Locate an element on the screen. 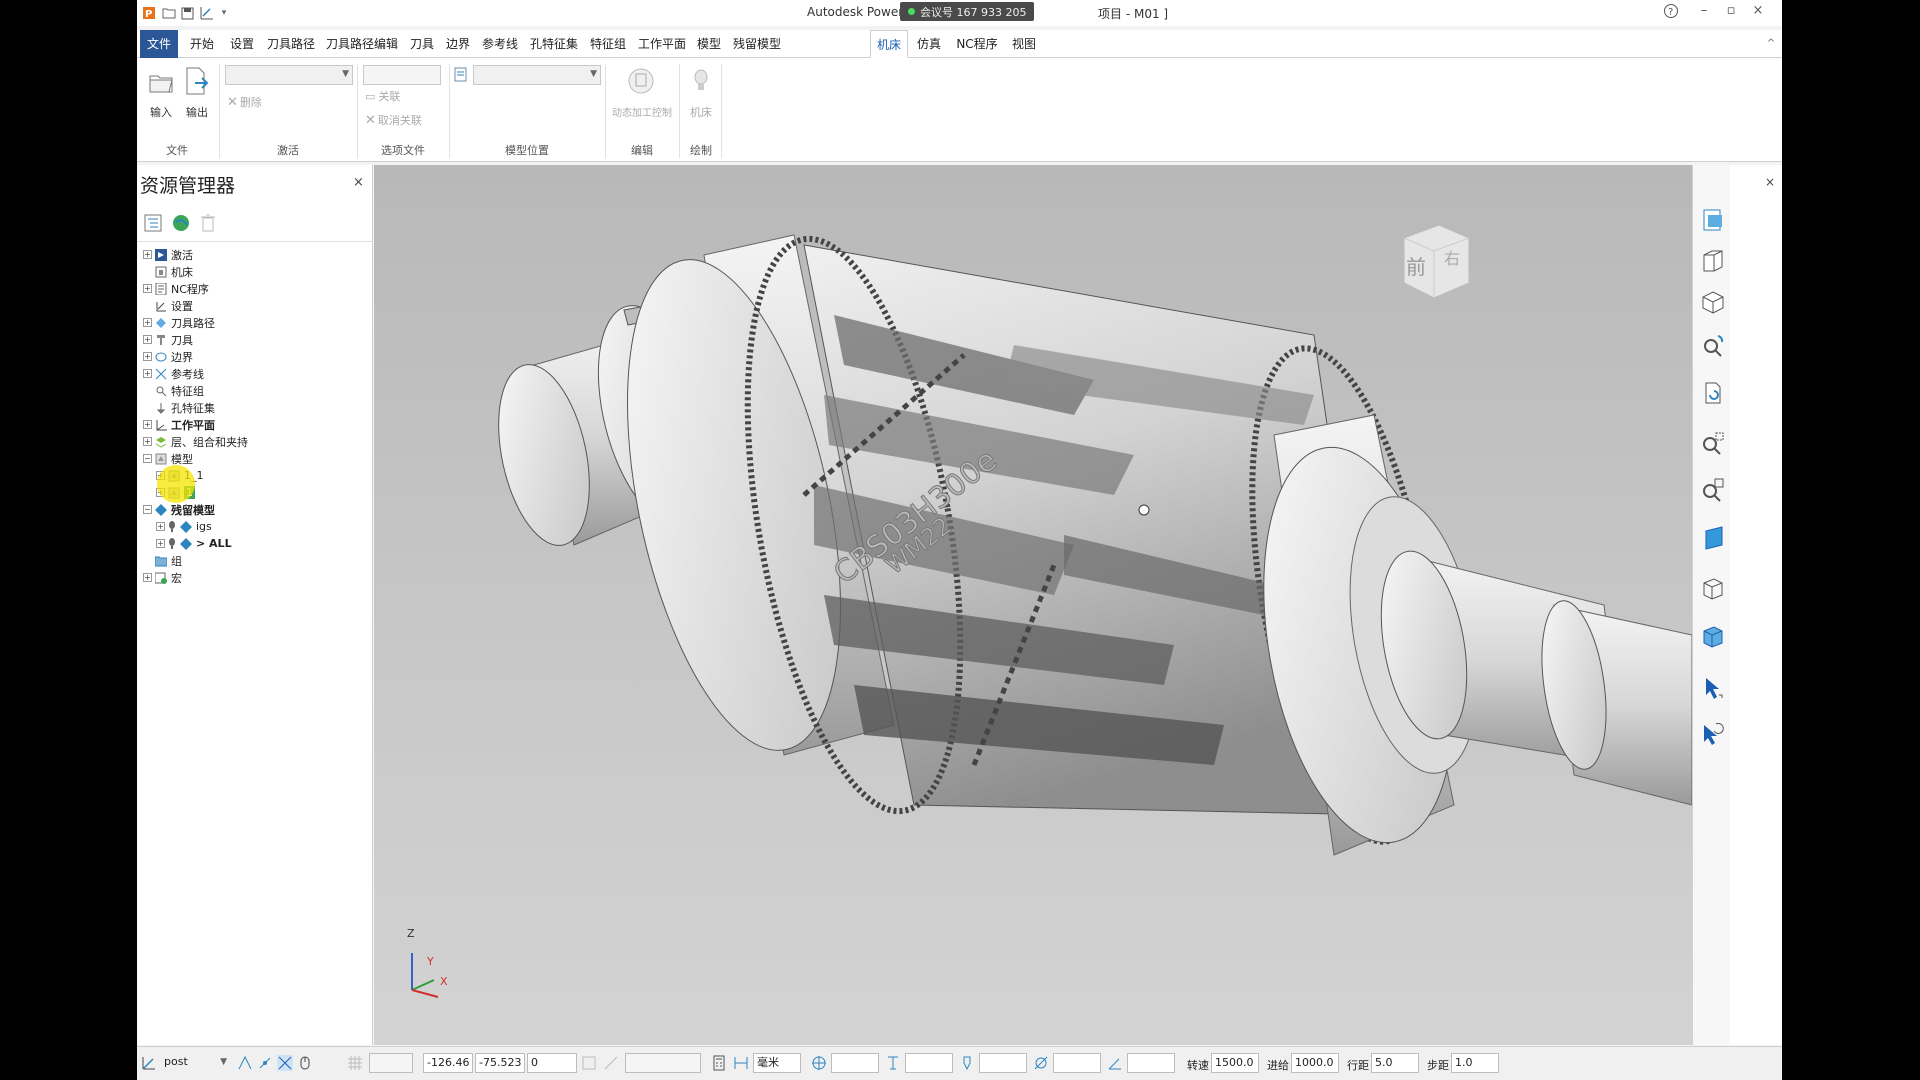 The image size is (1920, 1080). measure-field is located at coordinates (663, 1063).